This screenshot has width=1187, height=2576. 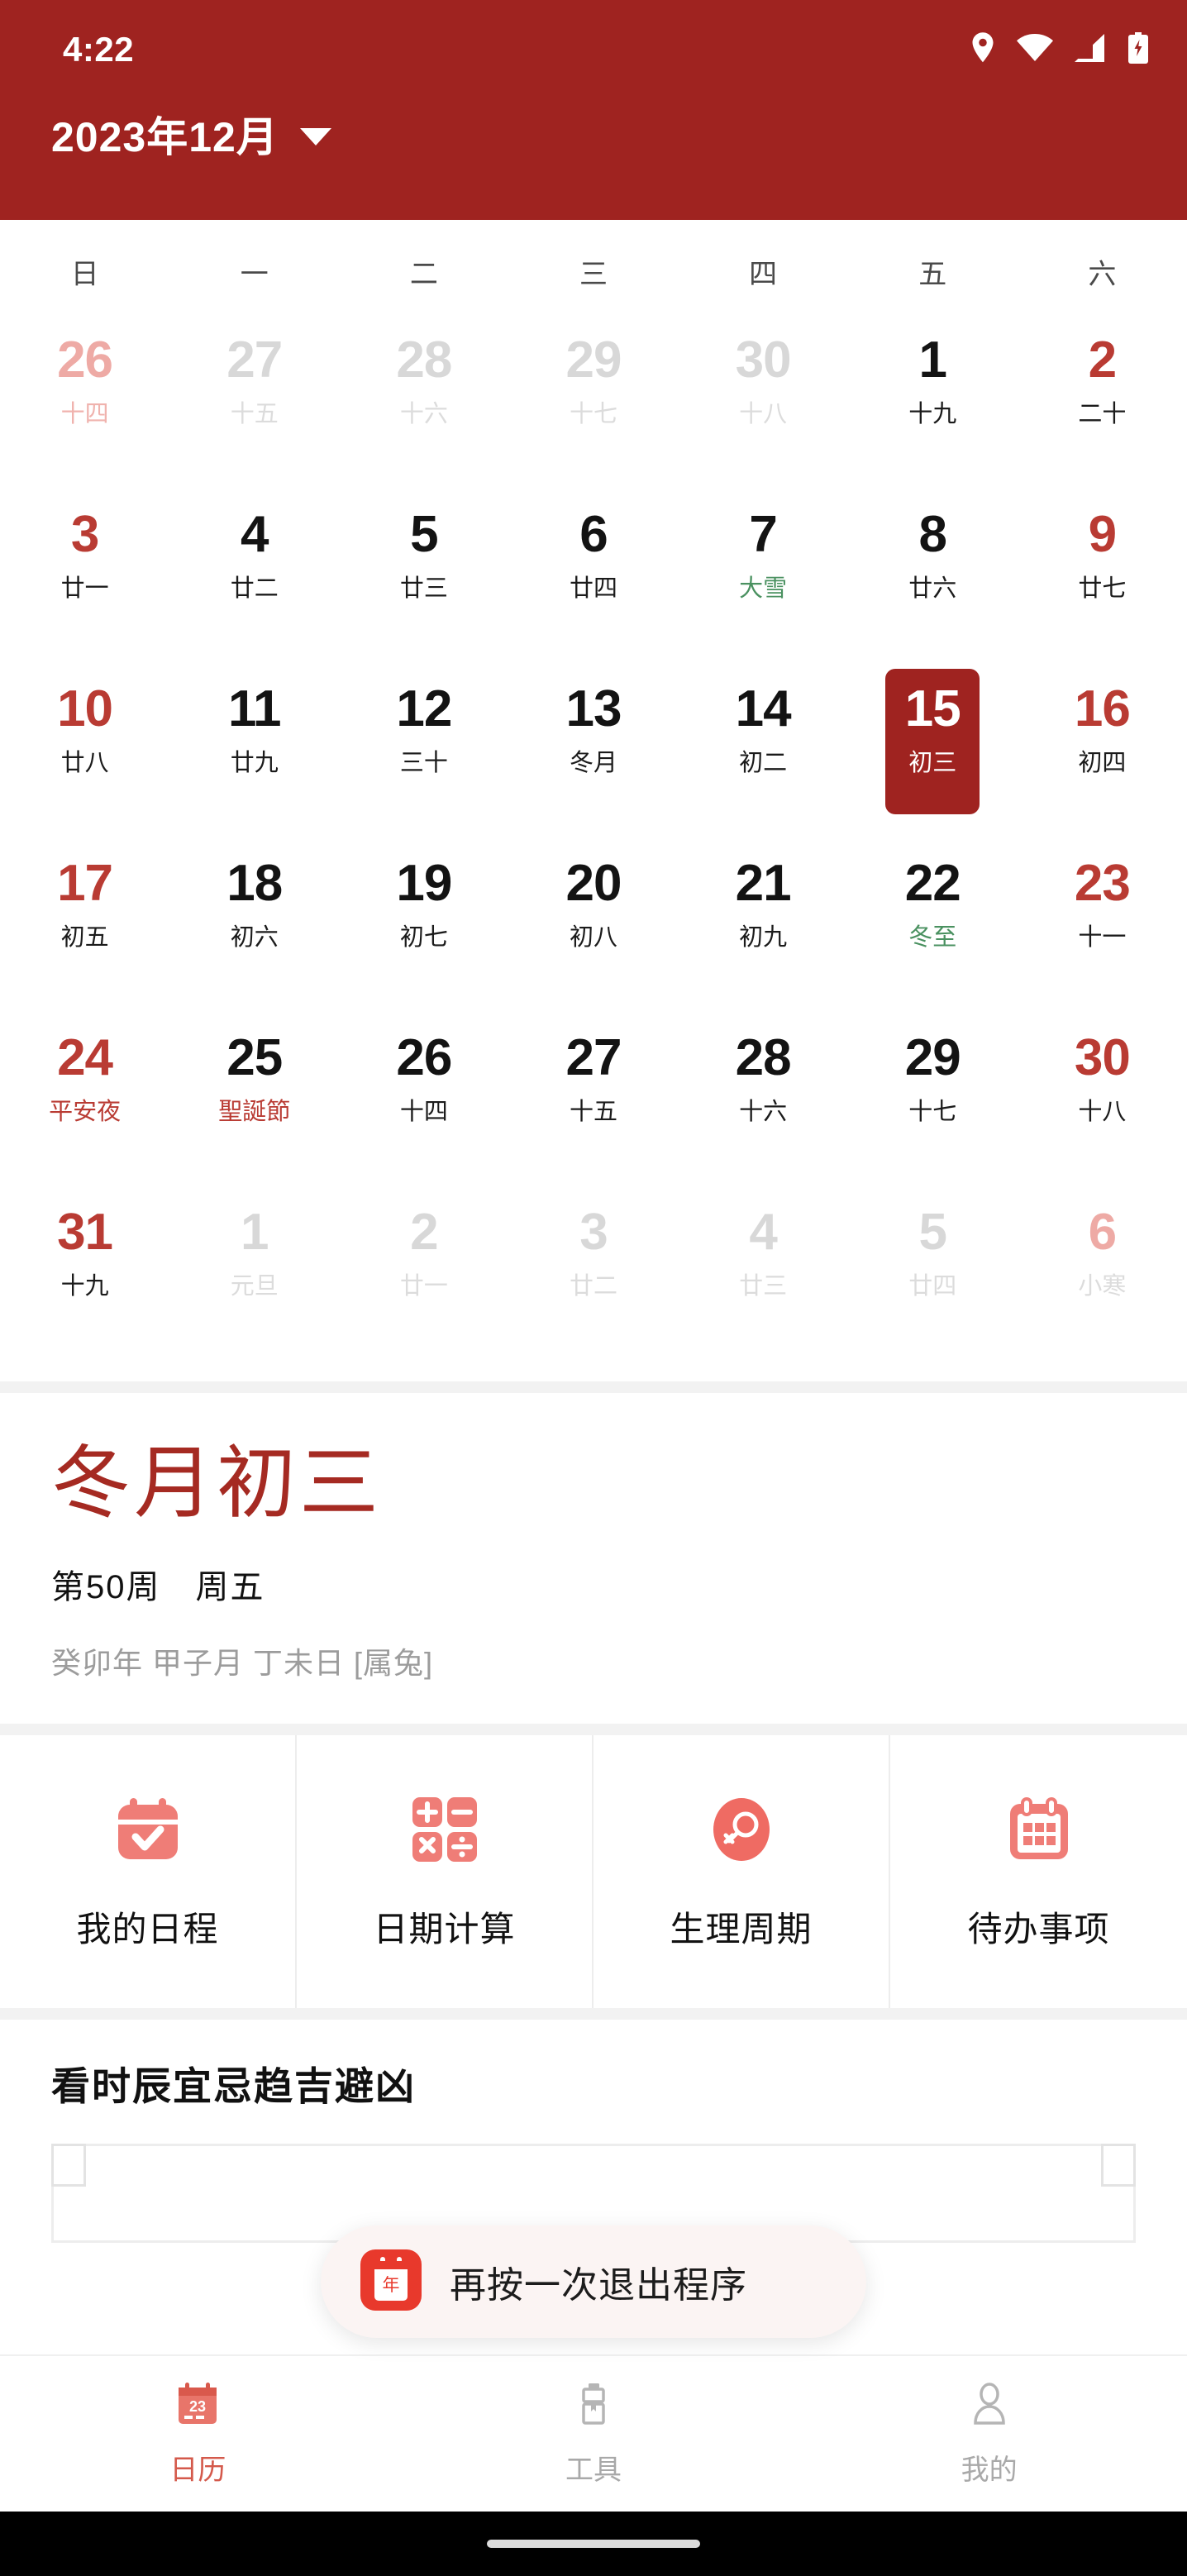 What do you see at coordinates (84, 534) in the screenshot?
I see `day-number: 3` at bounding box center [84, 534].